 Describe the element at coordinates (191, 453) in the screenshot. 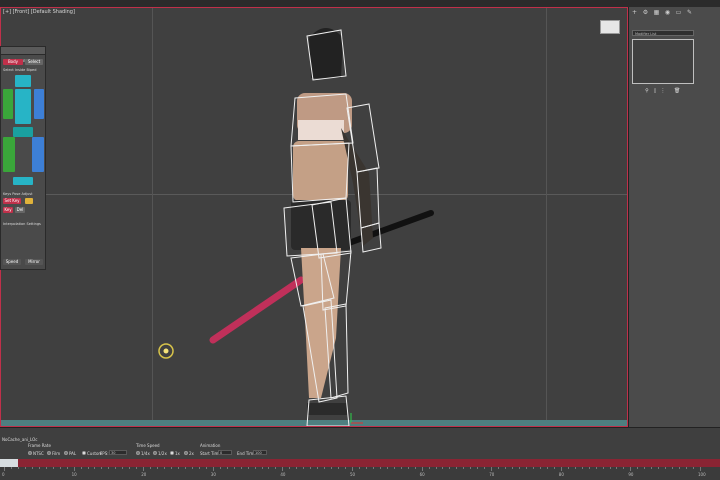

I see `speed-2x-label: 2x` at that location.